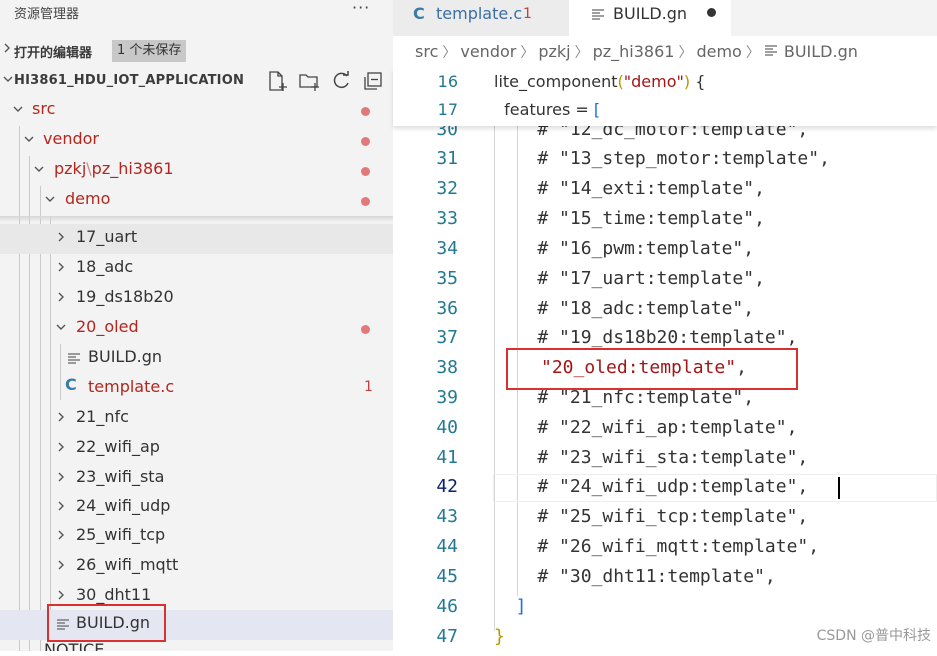 The image size is (937, 656). Describe the element at coordinates (53, 53) in the screenshot. I see `open-editors-label: 打开的编辑器` at that location.